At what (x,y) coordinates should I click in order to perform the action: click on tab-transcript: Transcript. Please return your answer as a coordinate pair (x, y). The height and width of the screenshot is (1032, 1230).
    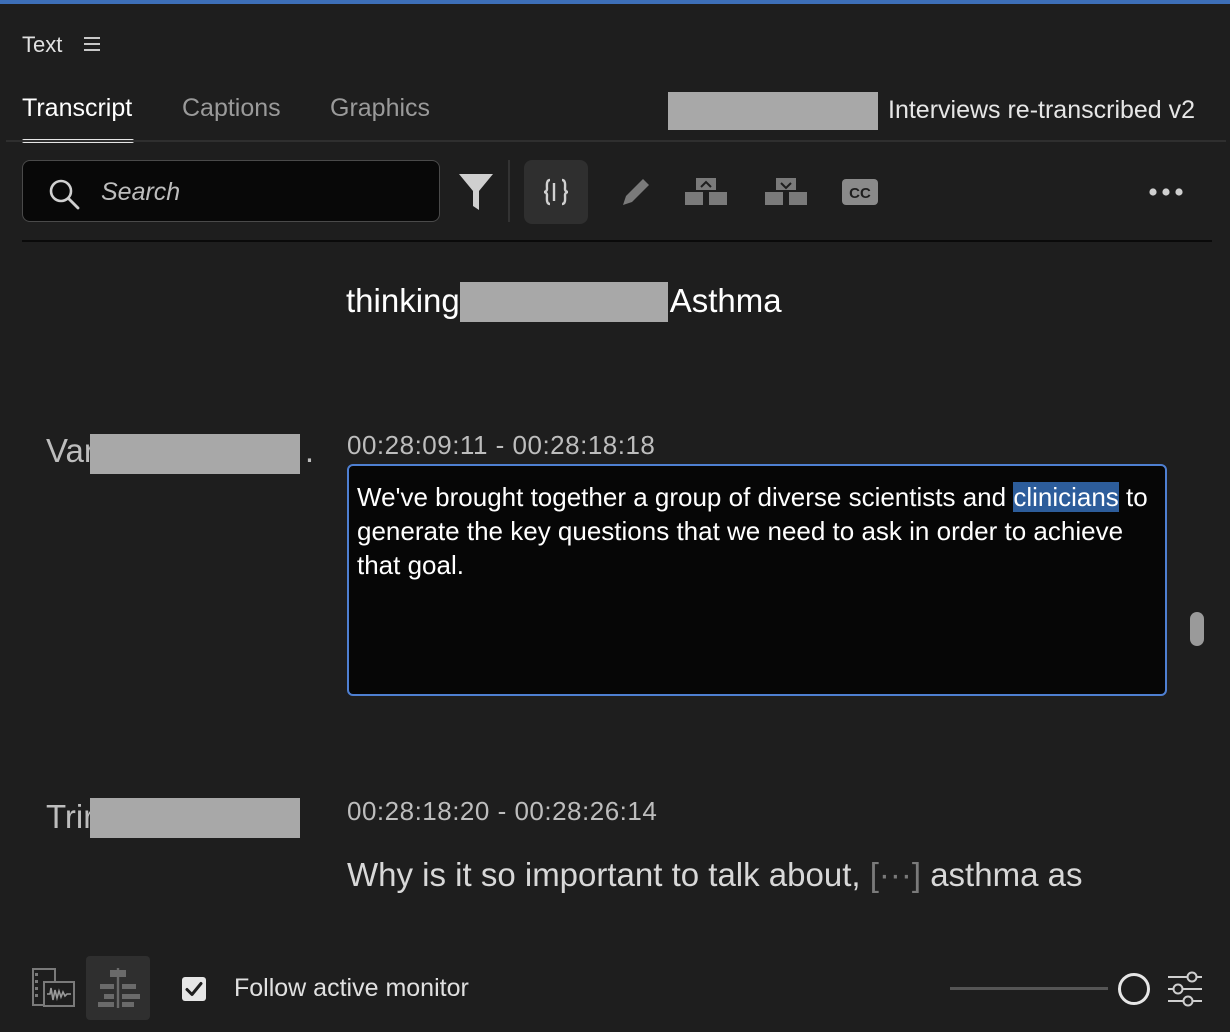
    Looking at the image, I should click on (77, 108).